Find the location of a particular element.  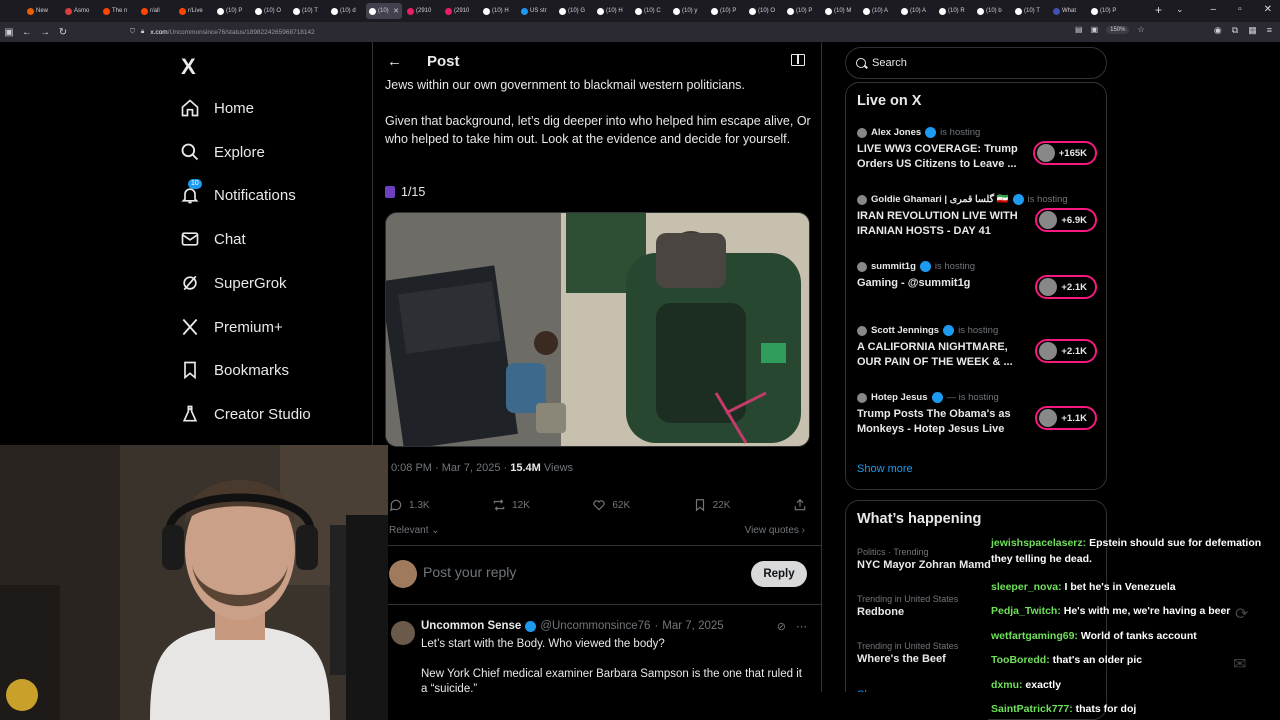

bookmark-count: 22K is located at coordinates (721, 505).